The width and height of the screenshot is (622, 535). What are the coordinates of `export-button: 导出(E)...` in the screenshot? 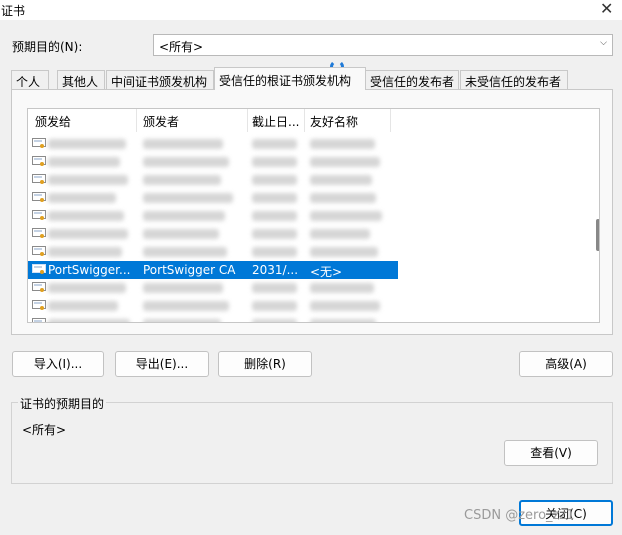 It's located at (162, 364).